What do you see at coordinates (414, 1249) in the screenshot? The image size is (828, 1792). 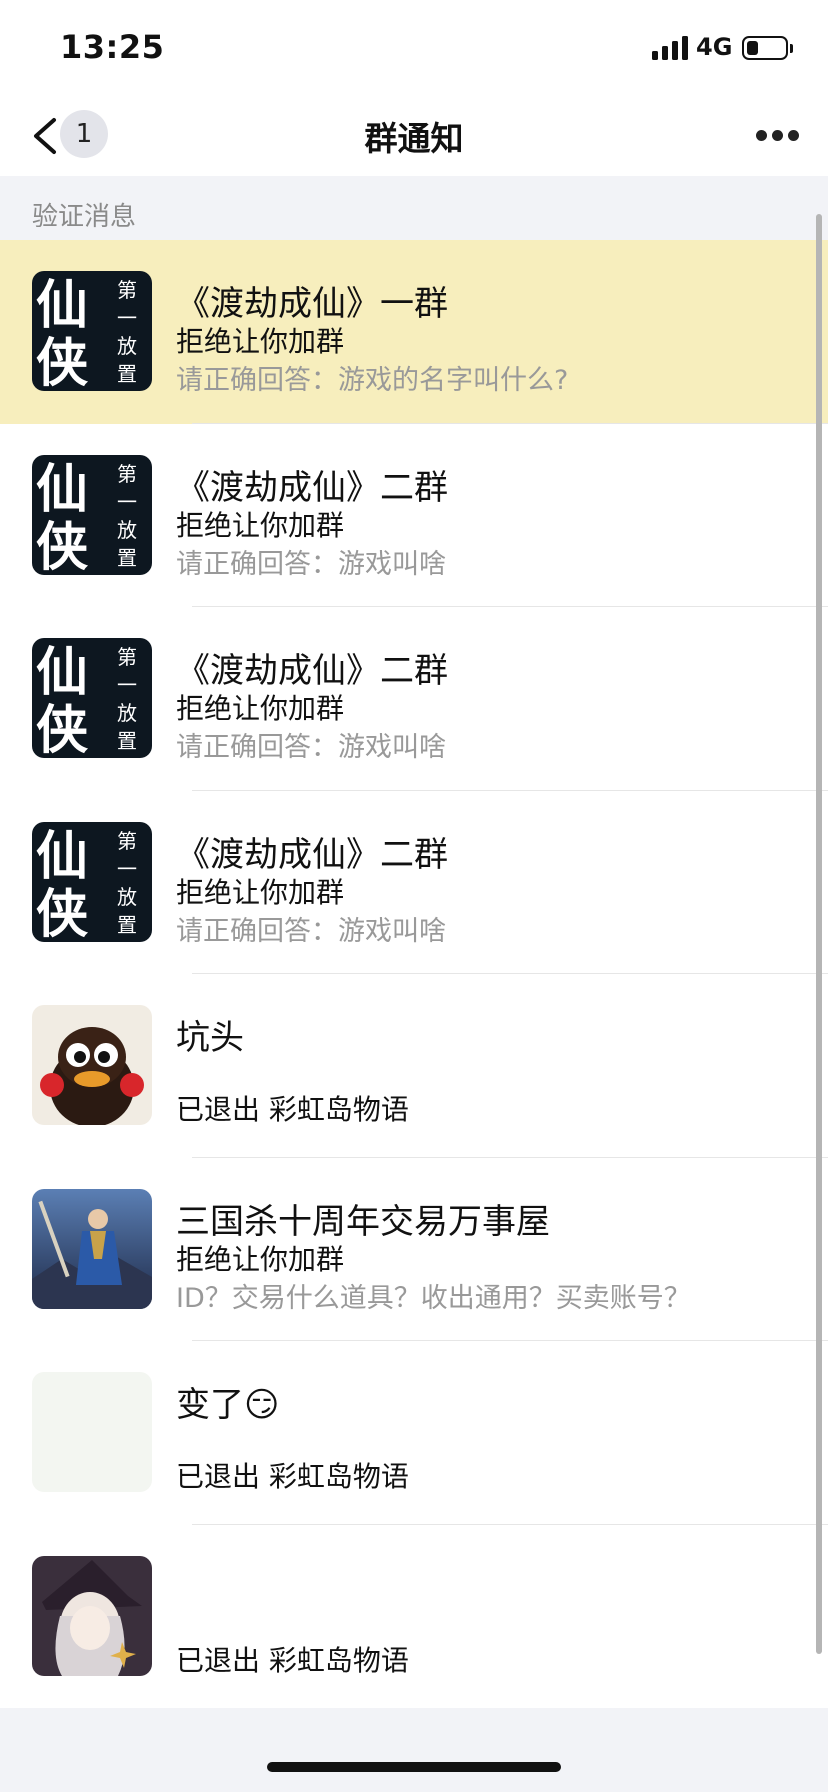 I see `notification-row: 三国杀十周年交易万事屋 拒绝让你加群 ID？交易什么道具？收出通用？买卖账号？` at bounding box center [414, 1249].